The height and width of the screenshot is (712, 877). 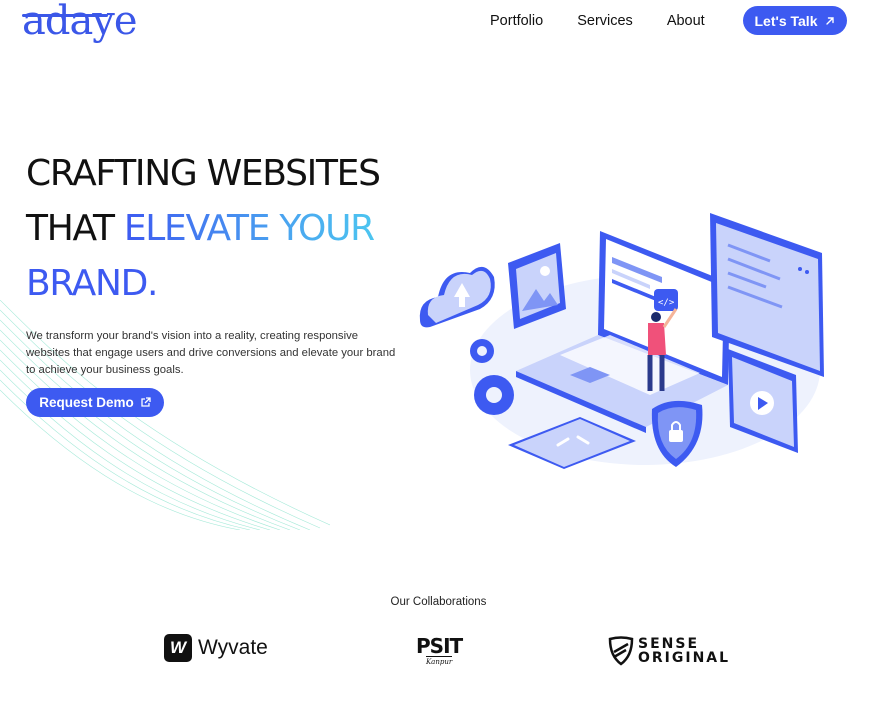 I want to click on request-demo-button: Request Demo, so click(x=95, y=402).